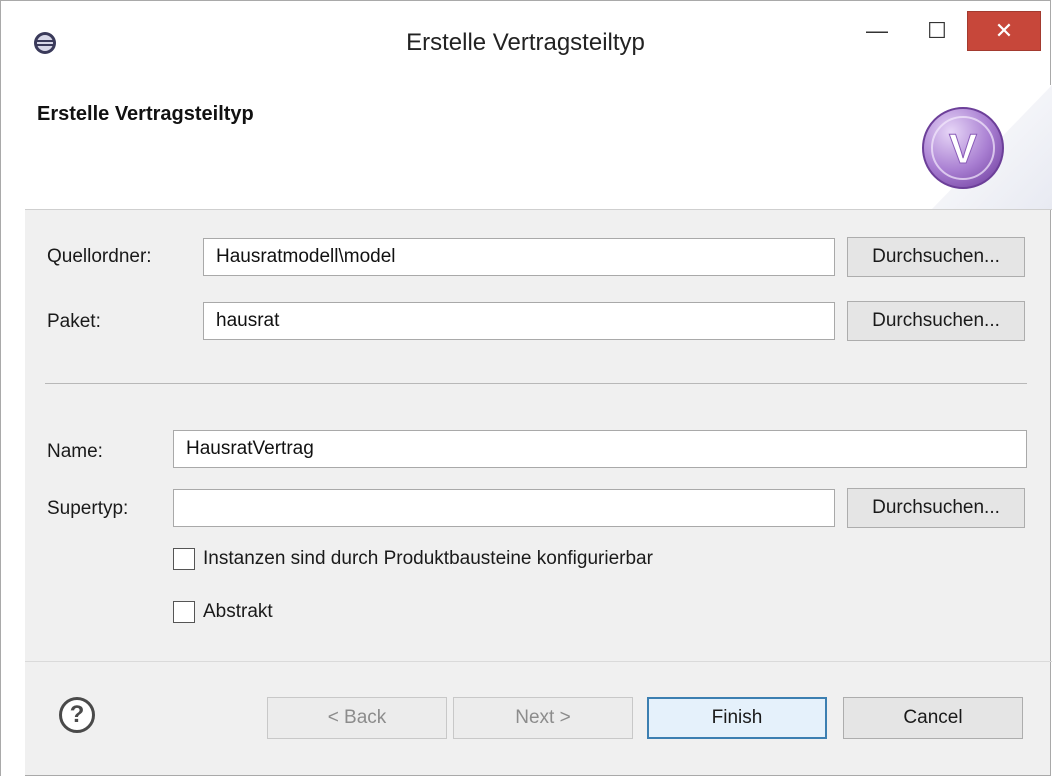 The width and height of the screenshot is (1053, 778). I want to click on finish-button: Finish, so click(737, 718).